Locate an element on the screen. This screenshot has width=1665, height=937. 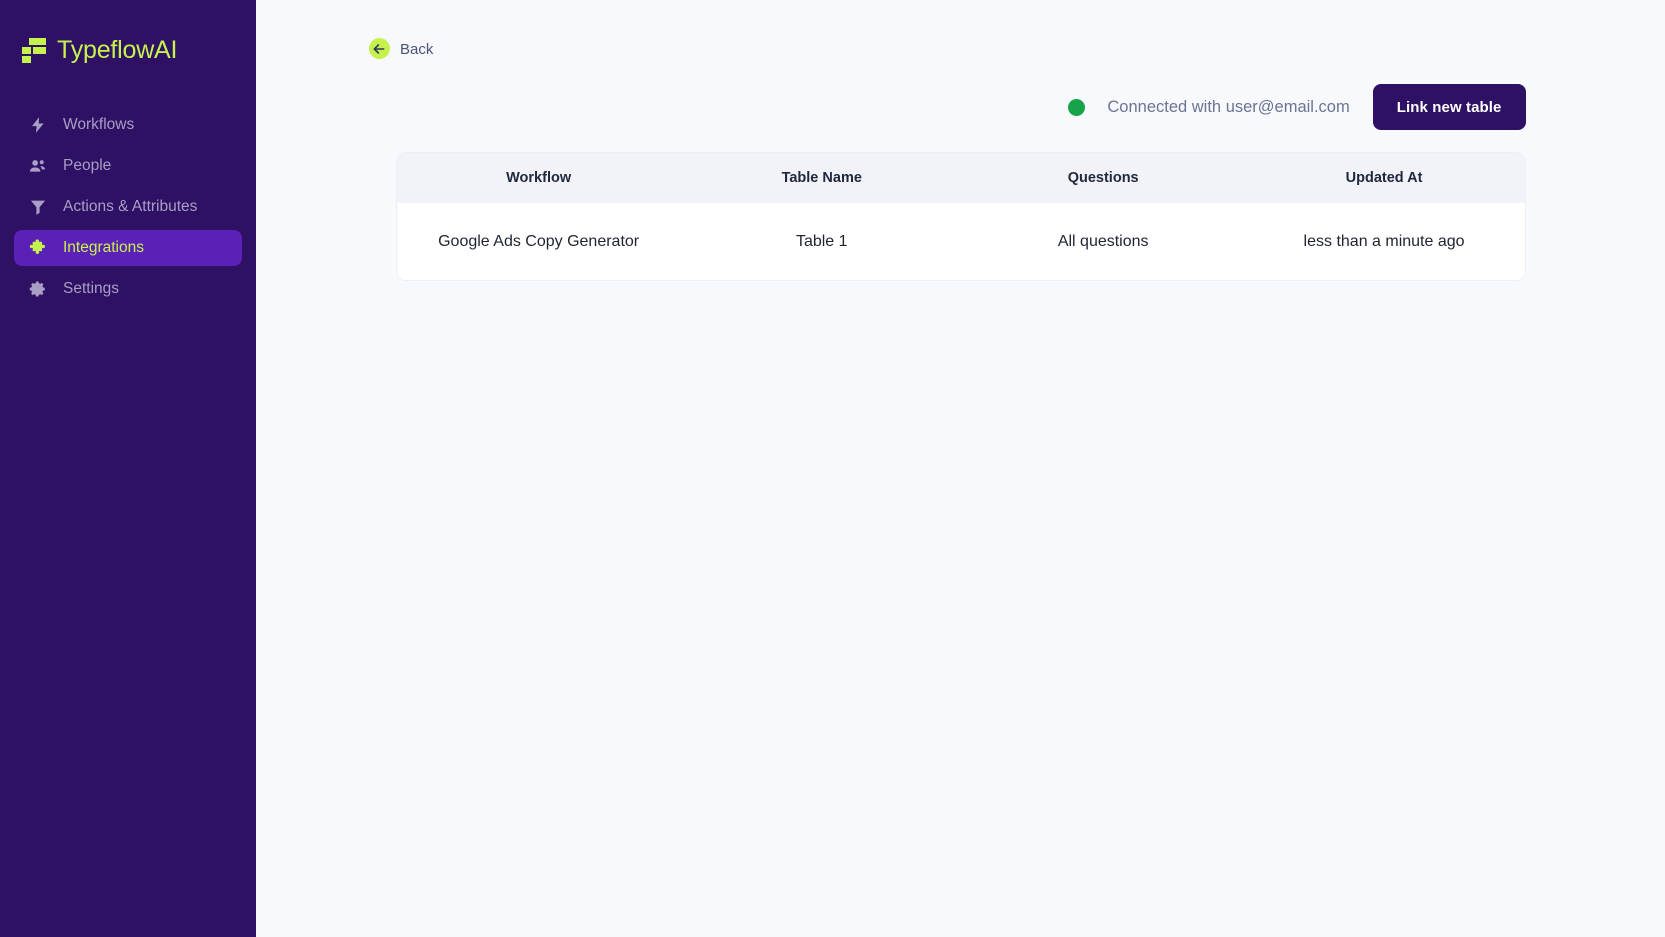
back-button: Back is located at coordinates (400, 49).